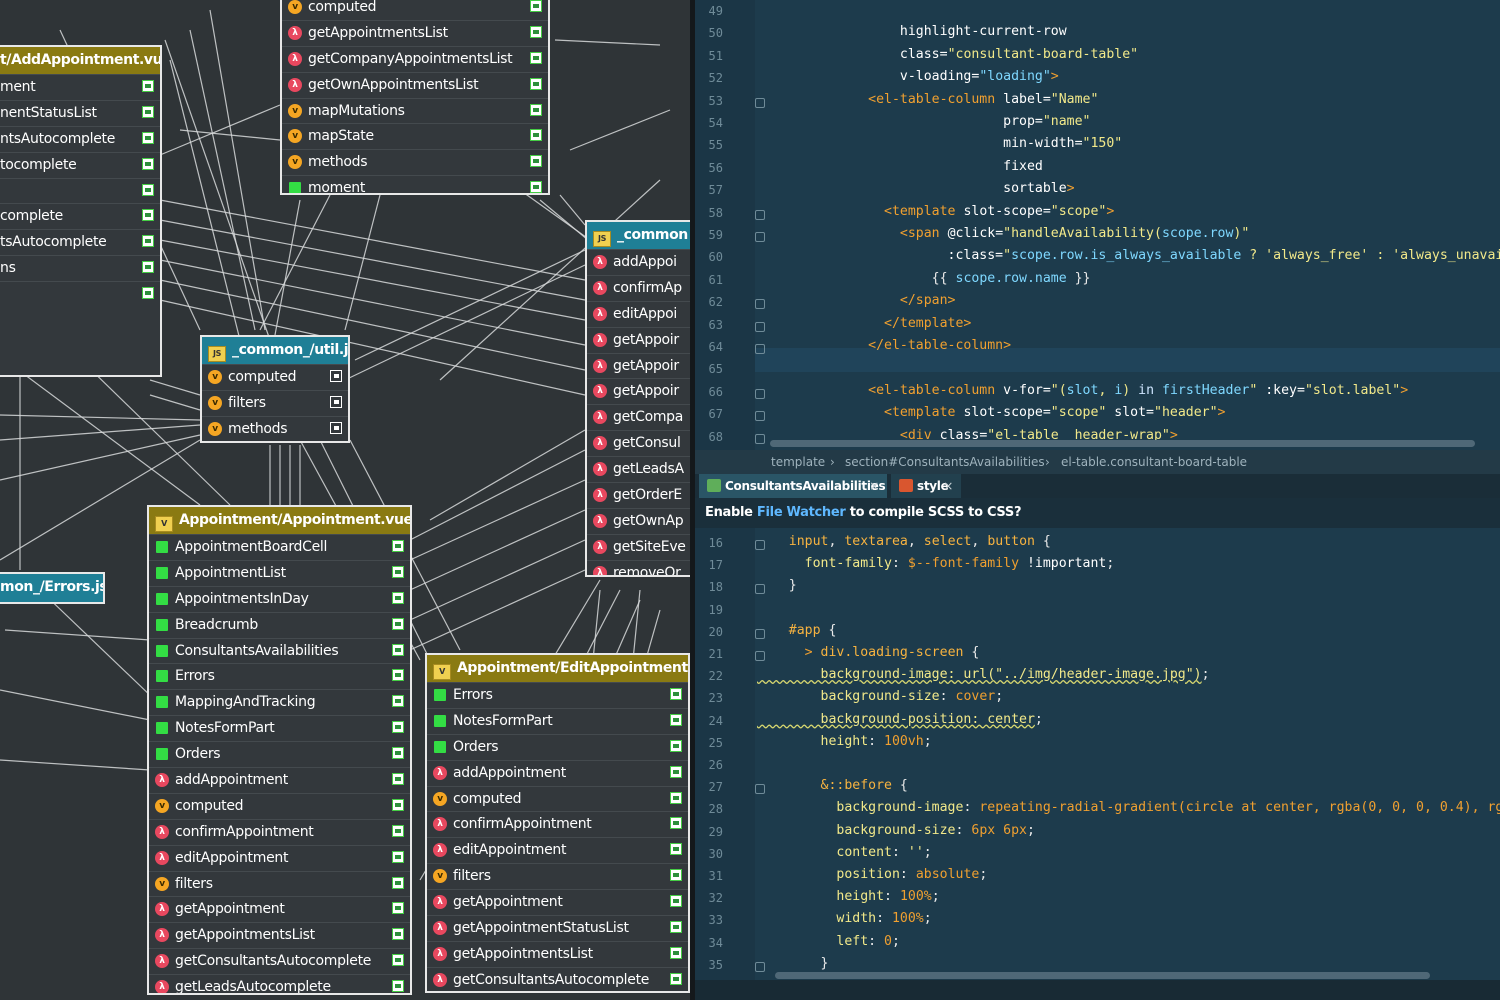 The width and height of the screenshot is (1500, 1000). I want to click on node-member: v methods, so click(275, 428).